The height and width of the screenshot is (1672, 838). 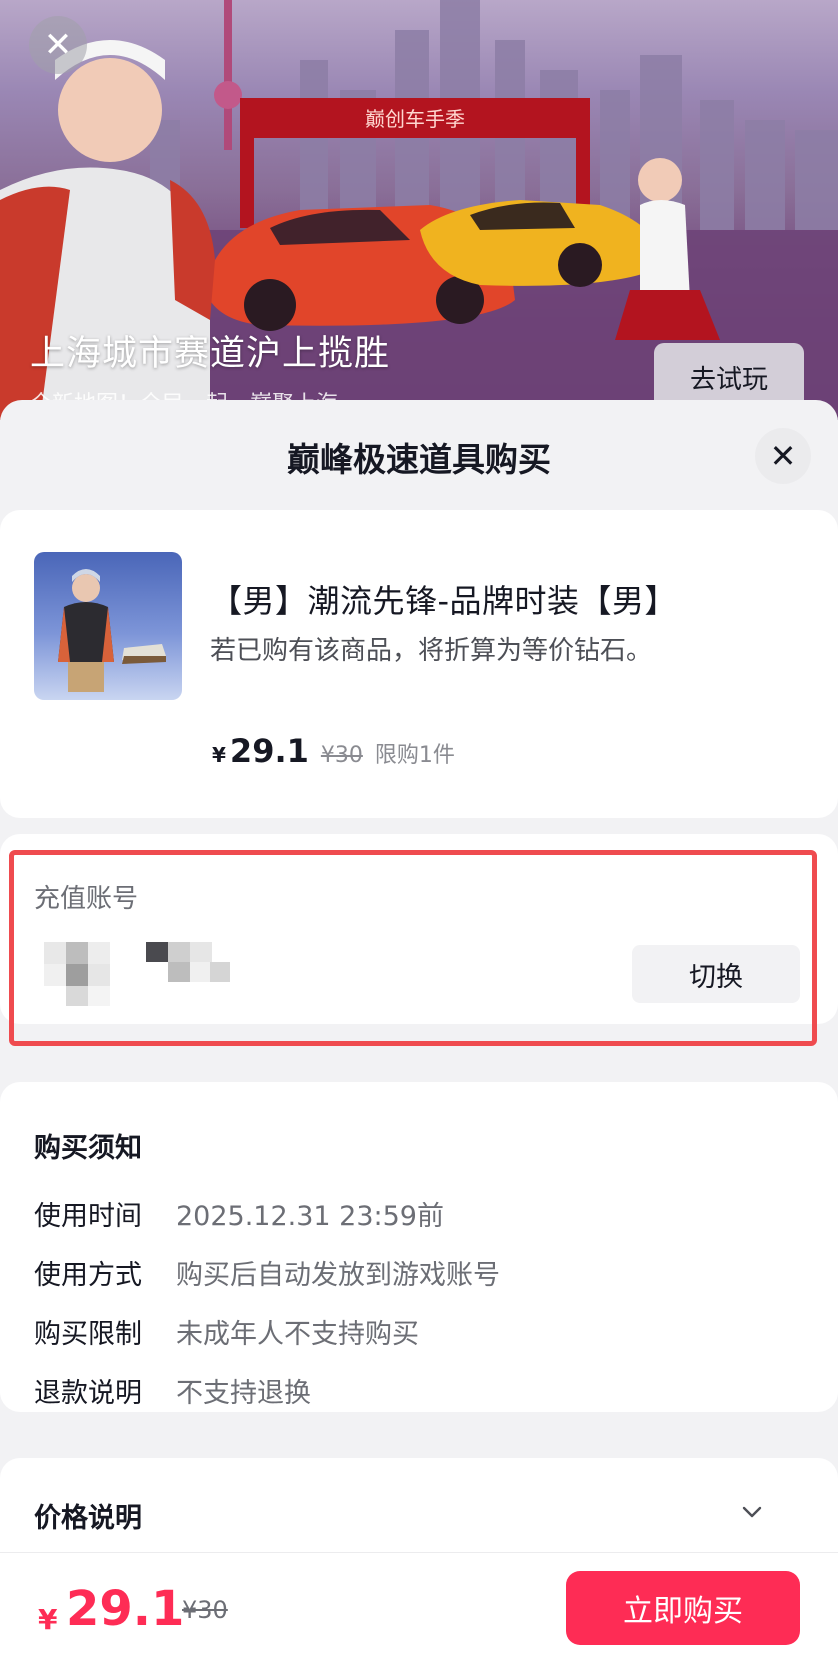 I want to click on sheet-title: 巅峰极速道具购买, so click(x=419, y=459).